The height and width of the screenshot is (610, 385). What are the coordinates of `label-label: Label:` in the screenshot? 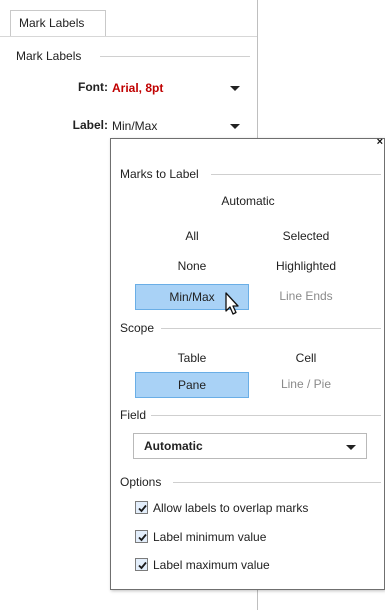 It's located at (90, 125).